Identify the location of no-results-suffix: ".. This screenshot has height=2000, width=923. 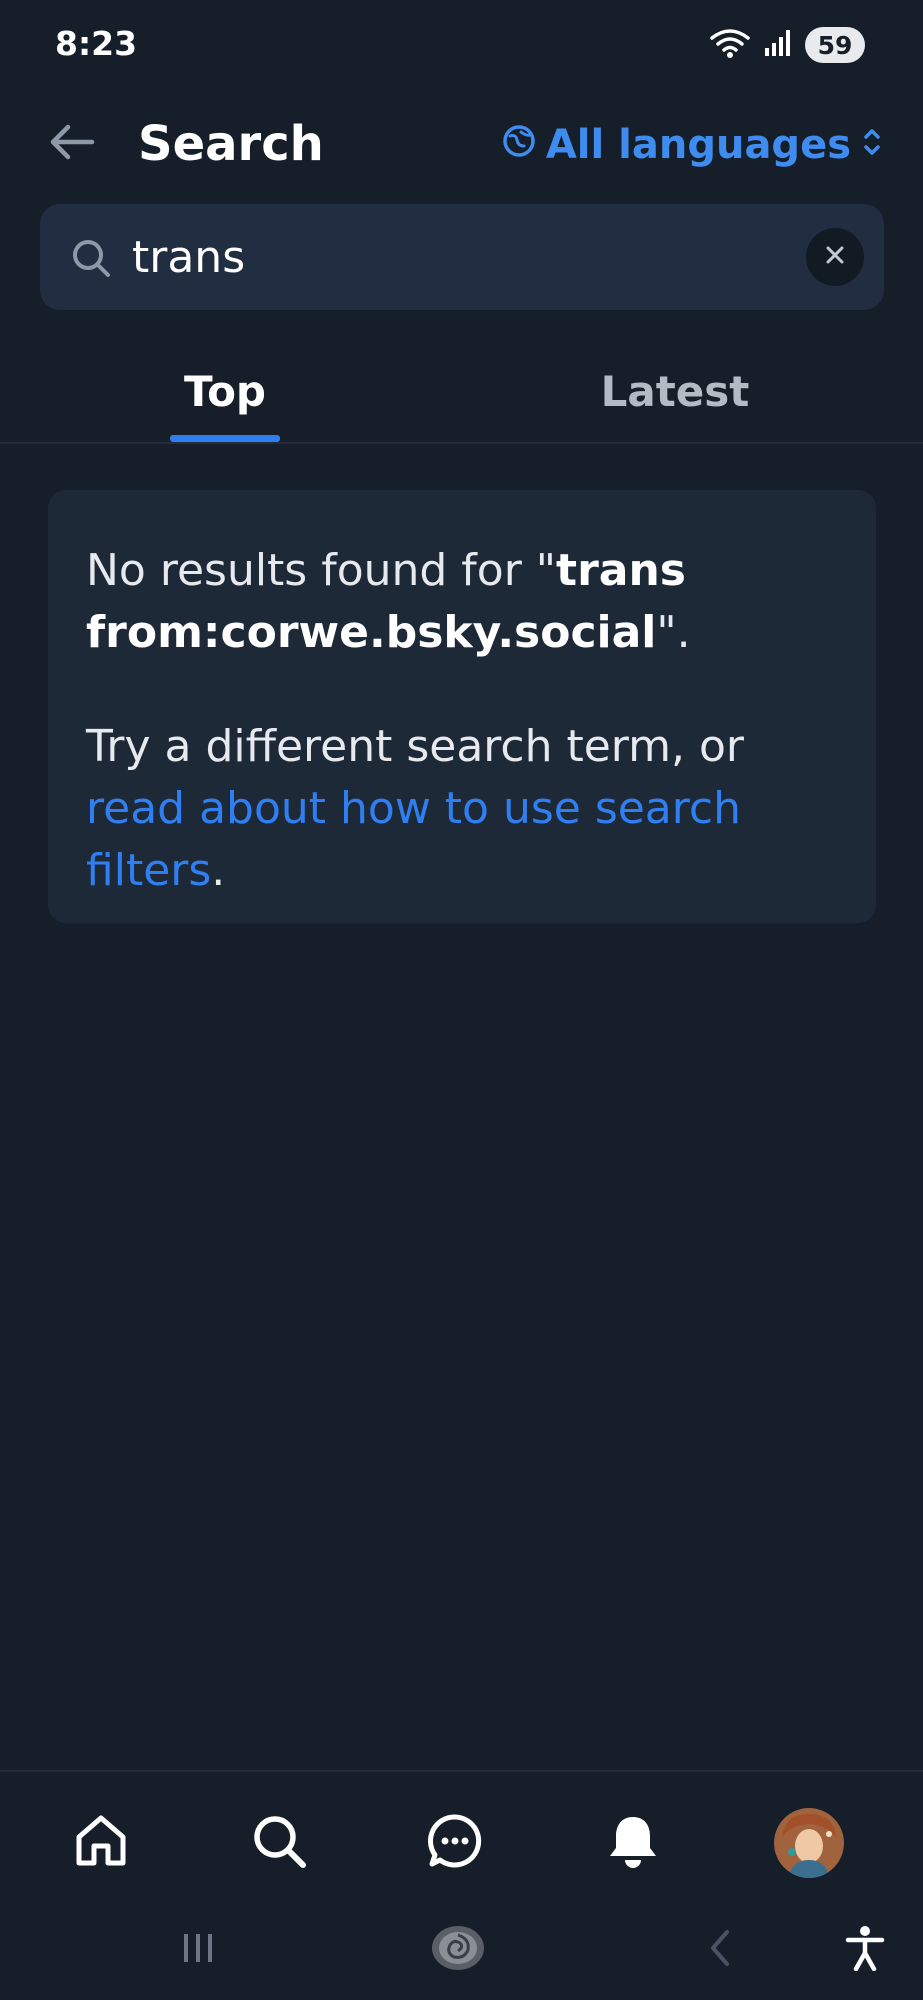
(673, 632).